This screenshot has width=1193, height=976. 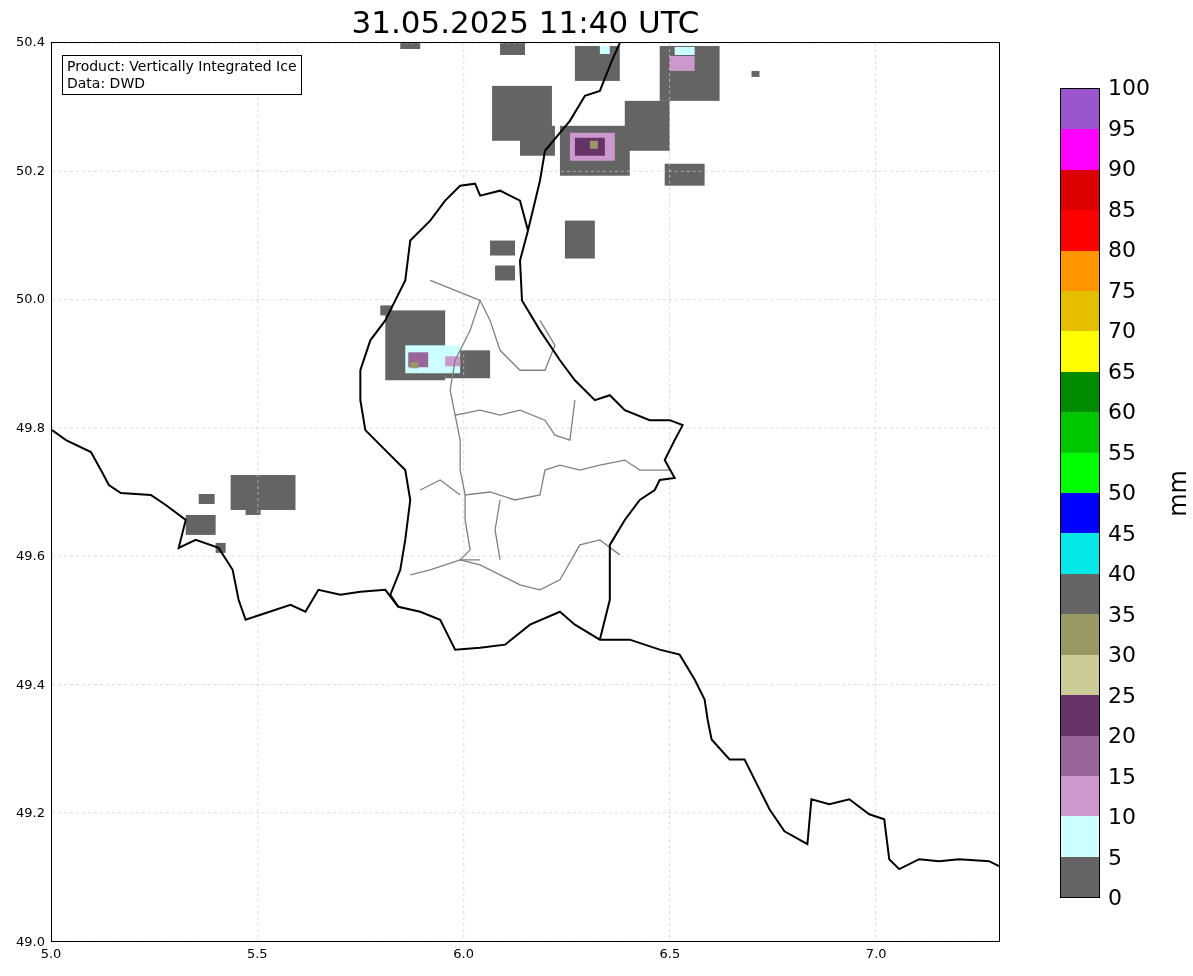 I want to click on colorbar-tick-label: 10, so click(x=1122, y=817).